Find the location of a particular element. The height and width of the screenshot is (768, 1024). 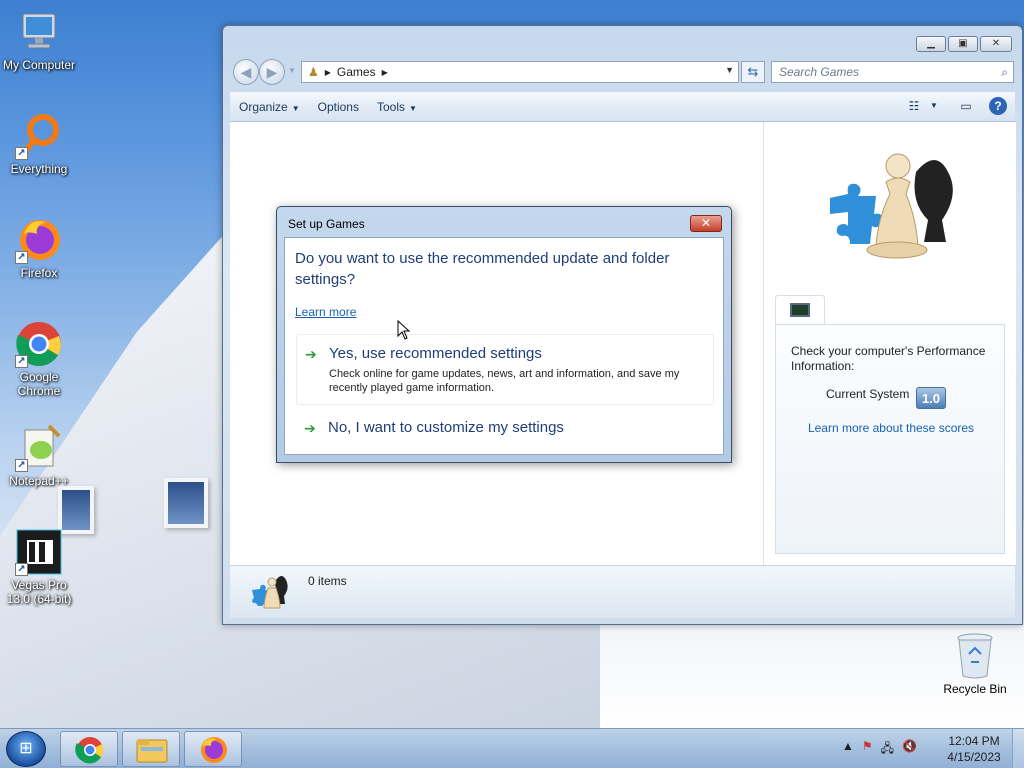

start-button: ⊞ is located at coordinates (26, 749).